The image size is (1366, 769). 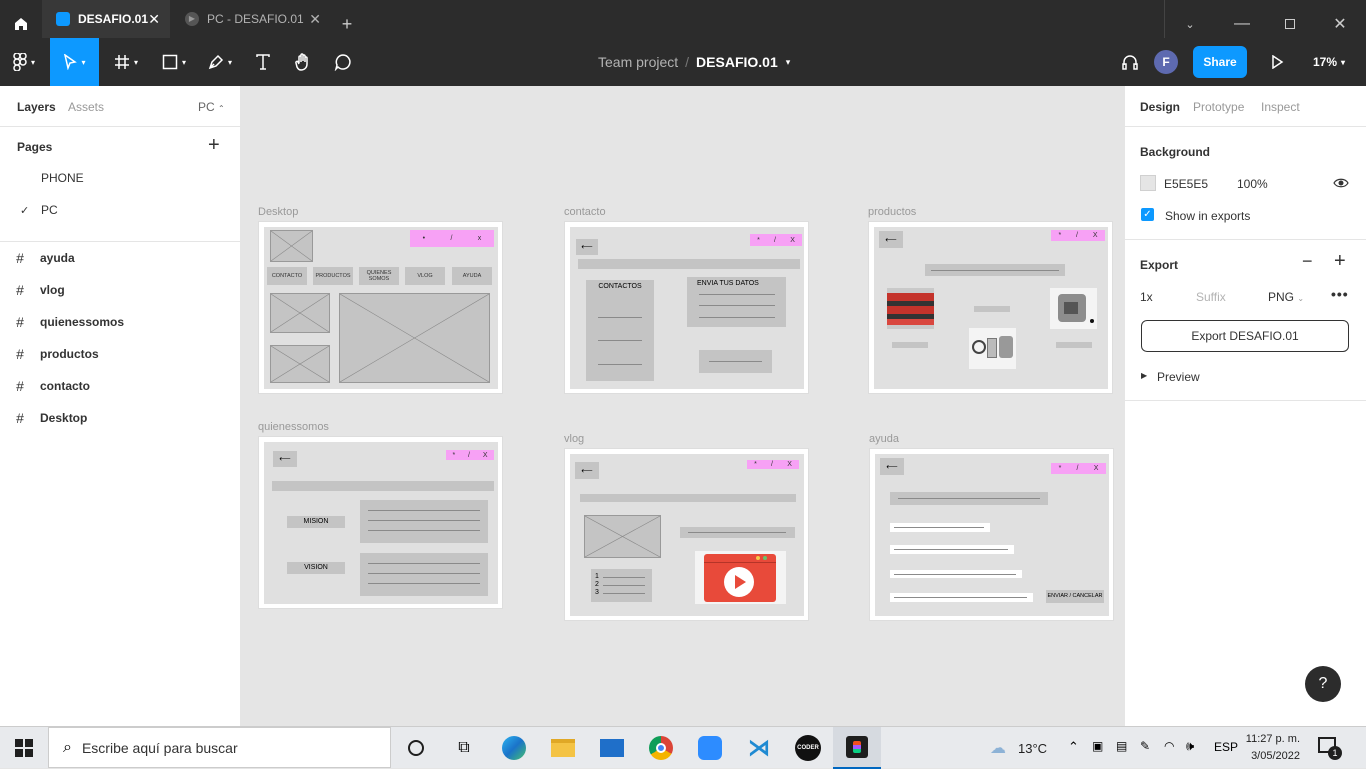 I want to click on share-button: Share, so click(x=1220, y=62).